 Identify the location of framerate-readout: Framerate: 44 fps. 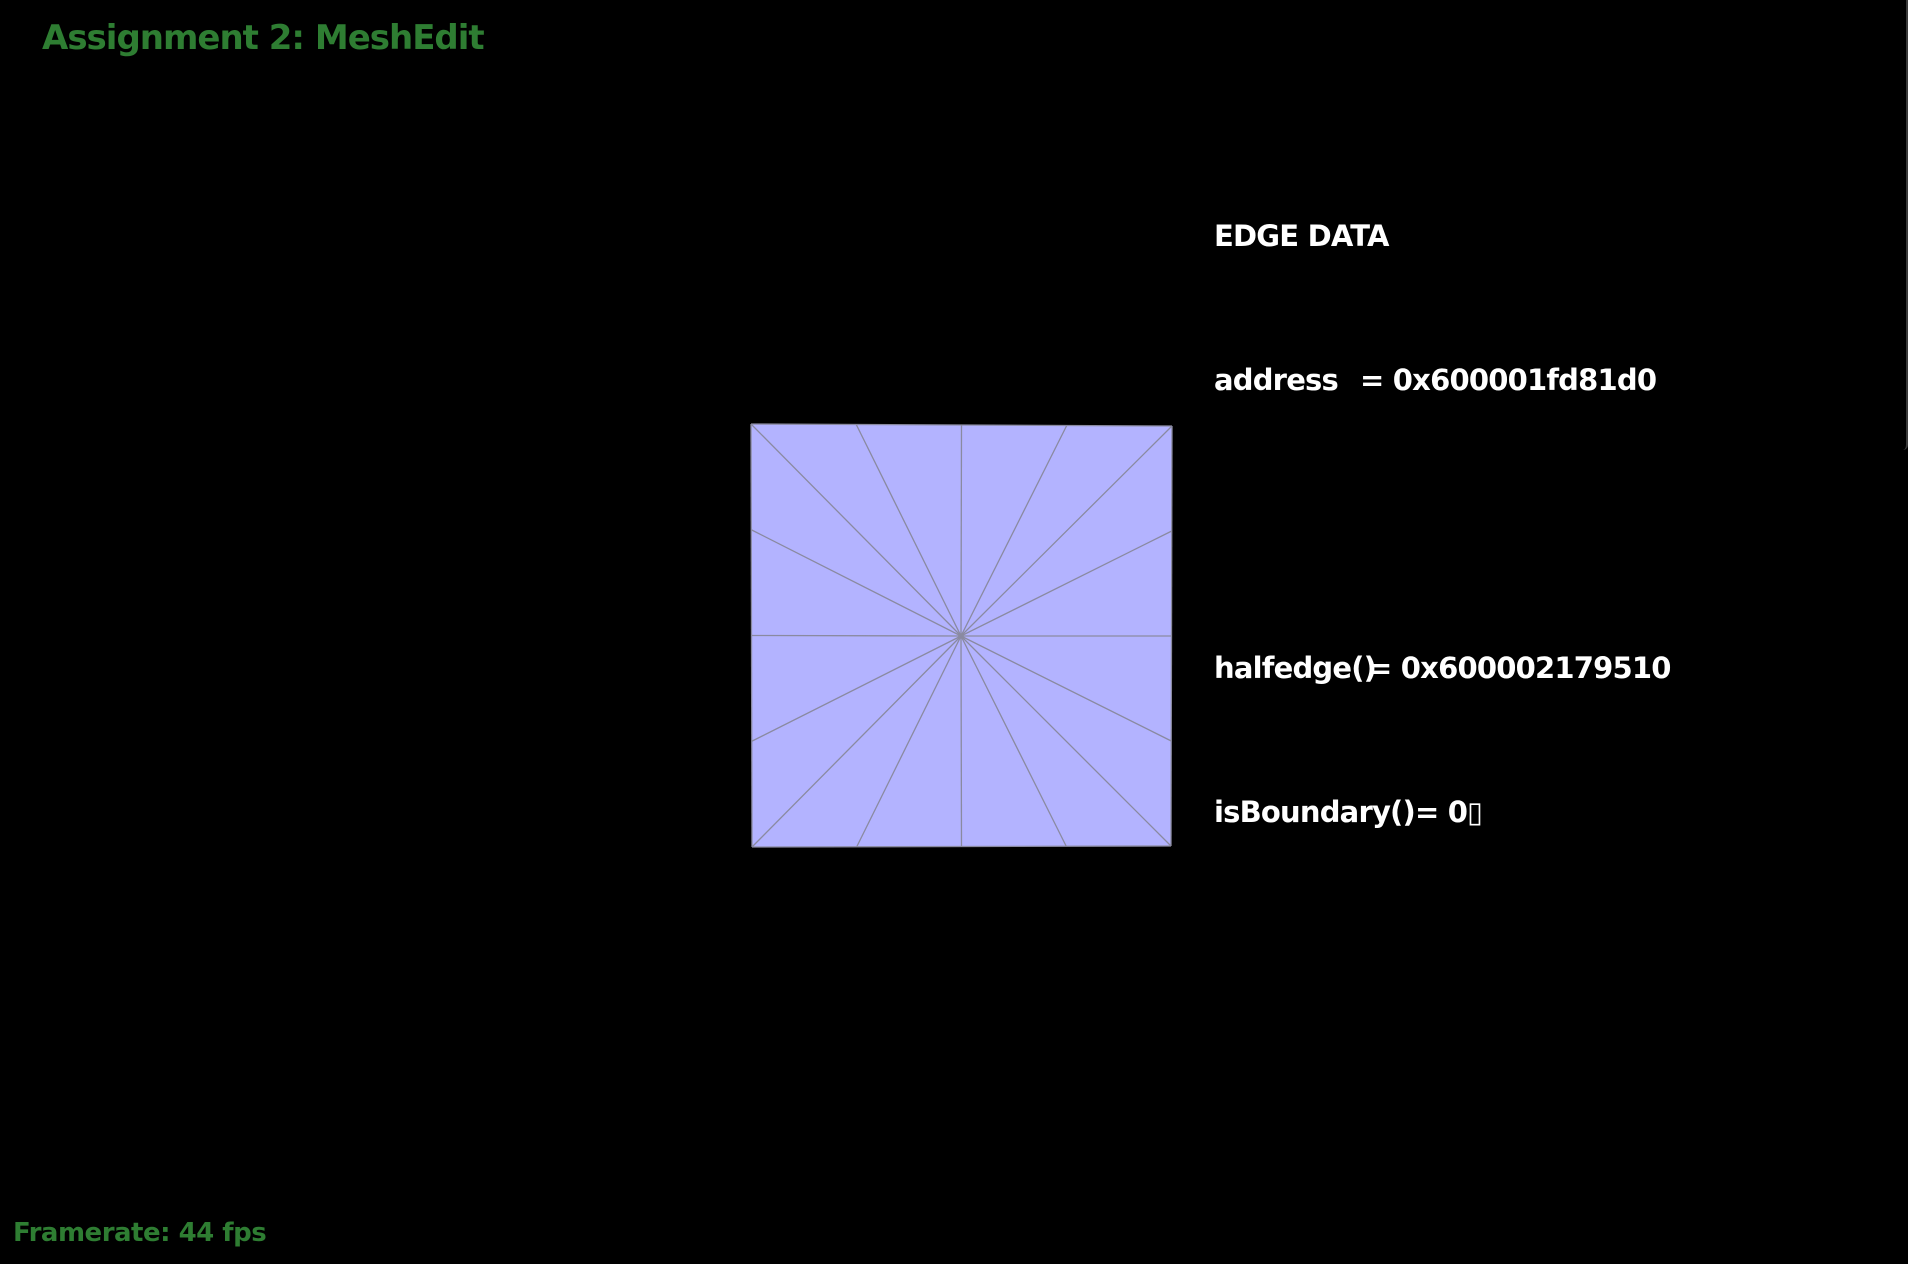
(140, 1233).